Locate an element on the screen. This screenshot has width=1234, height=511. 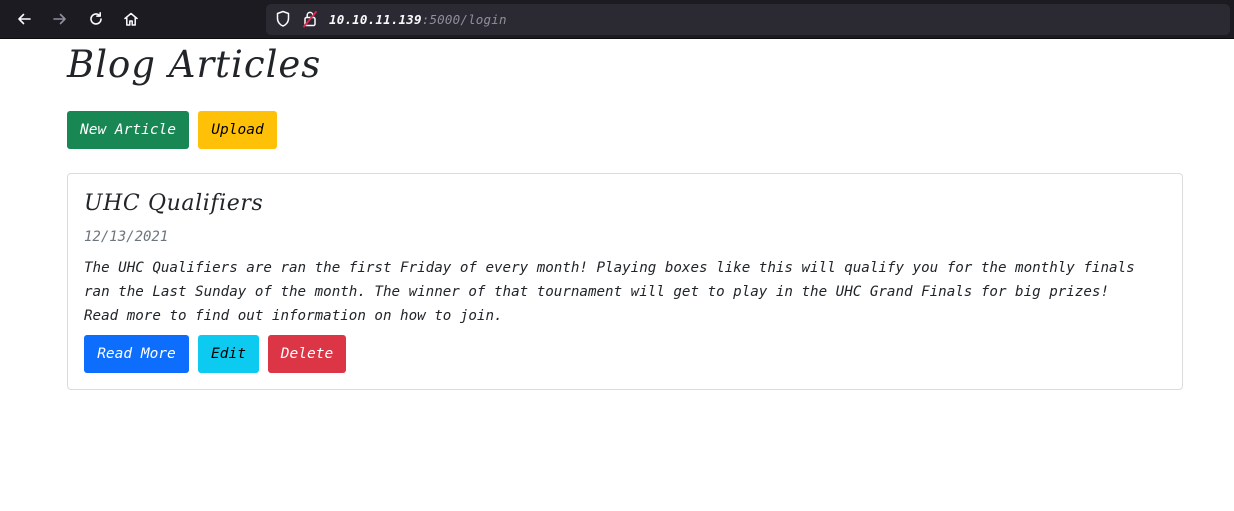
home-icon is located at coordinates (131, 19).